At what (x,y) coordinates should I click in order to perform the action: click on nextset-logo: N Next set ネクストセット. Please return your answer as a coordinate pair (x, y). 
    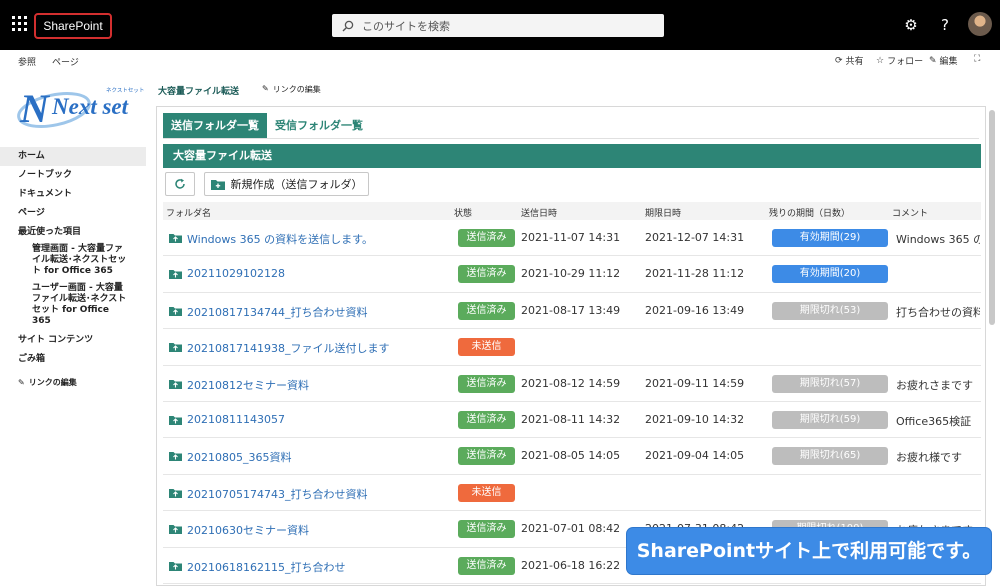
    Looking at the image, I should click on (80, 108).